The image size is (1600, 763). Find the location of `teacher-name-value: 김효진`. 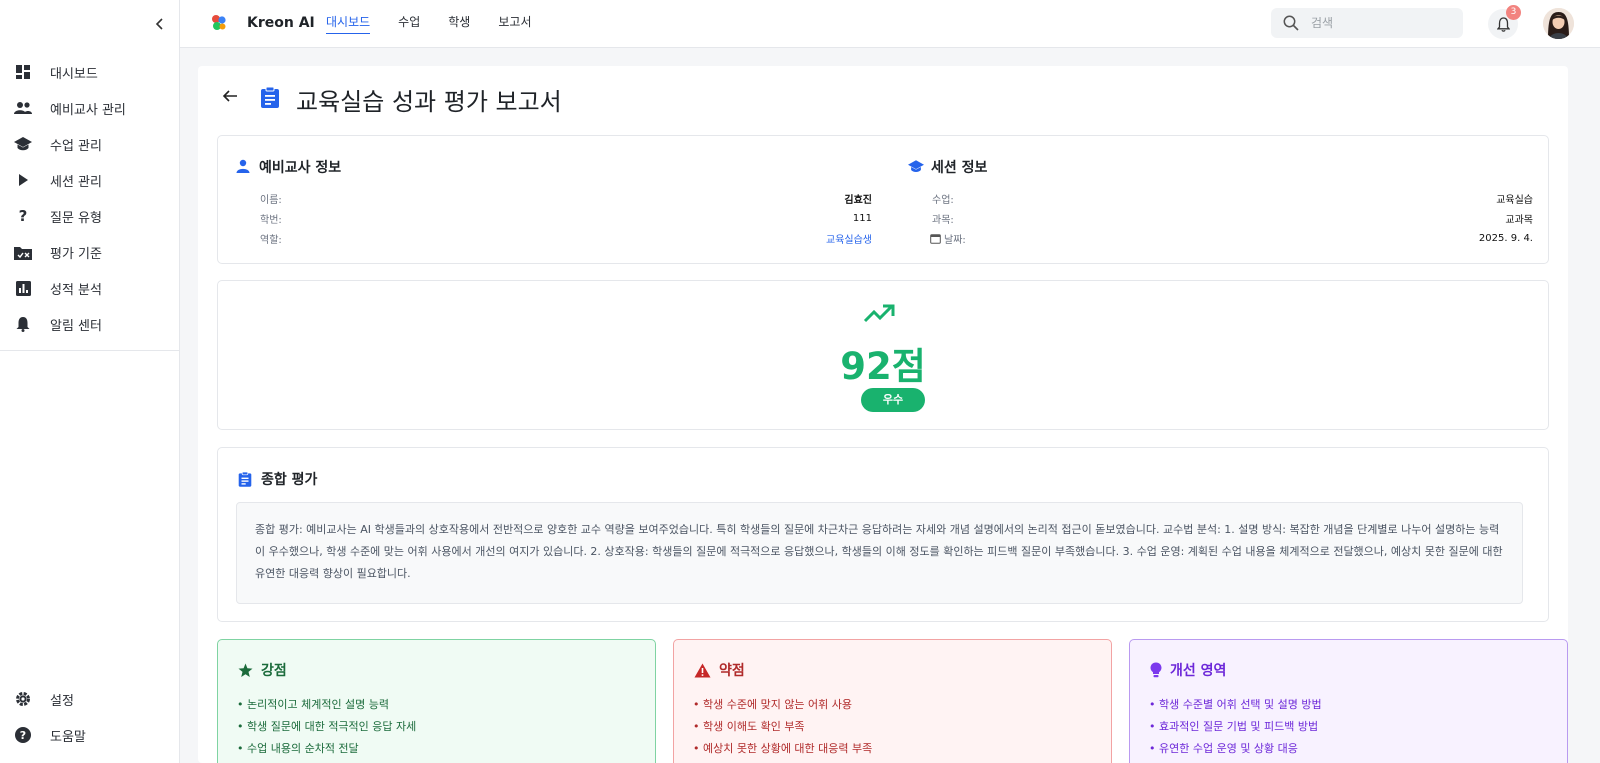

teacher-name-value: 김효진 is located at coordinates (858, 200).